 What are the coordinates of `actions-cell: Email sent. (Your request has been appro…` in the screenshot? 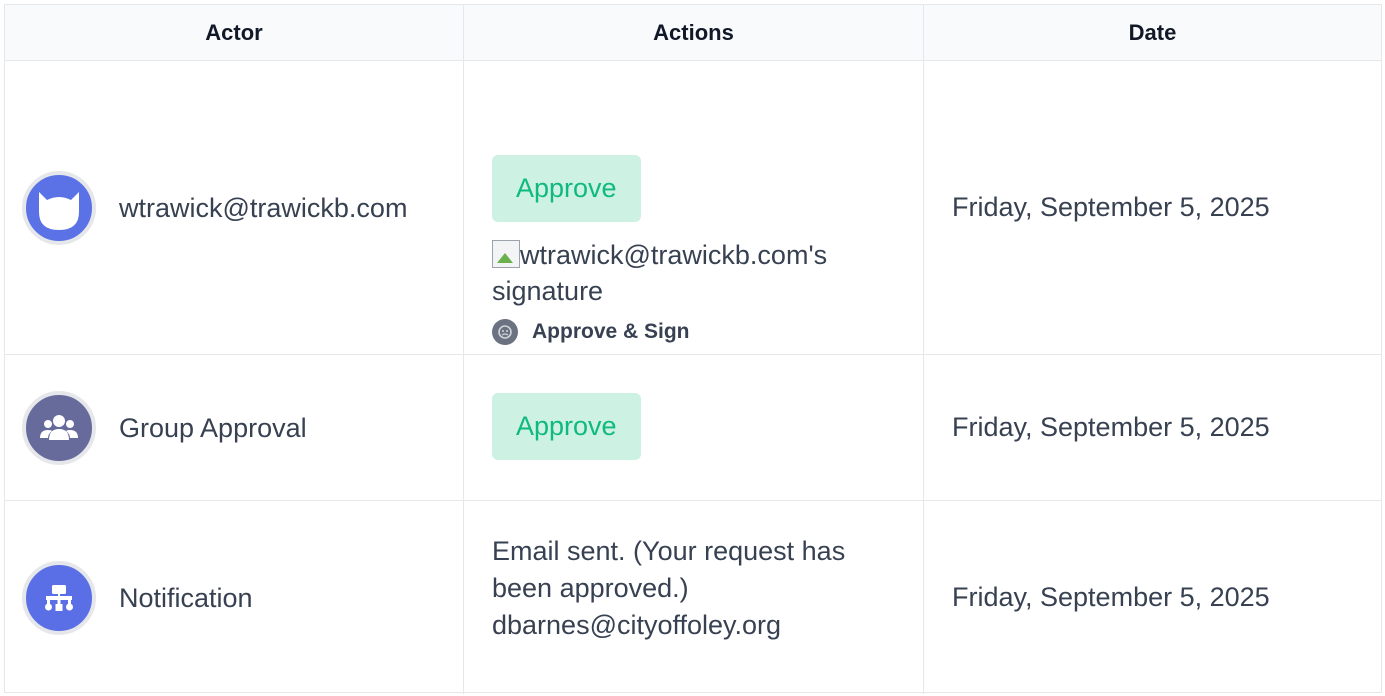 It's located at (694, 597).